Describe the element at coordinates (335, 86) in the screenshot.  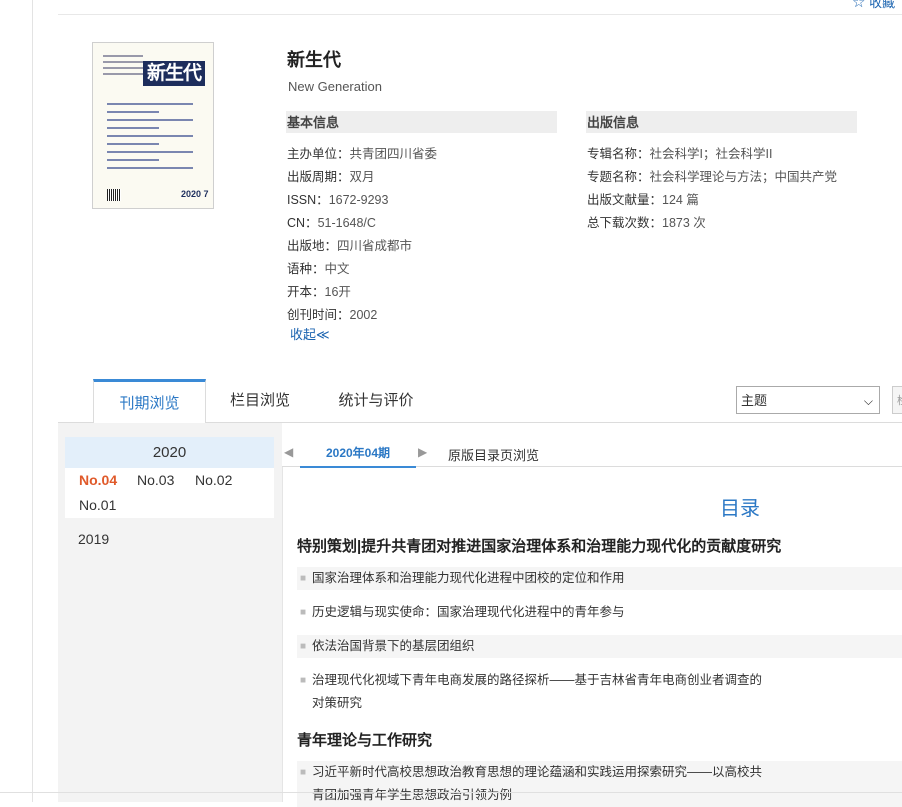
I see `journal-english-title: New Generation` at that location.